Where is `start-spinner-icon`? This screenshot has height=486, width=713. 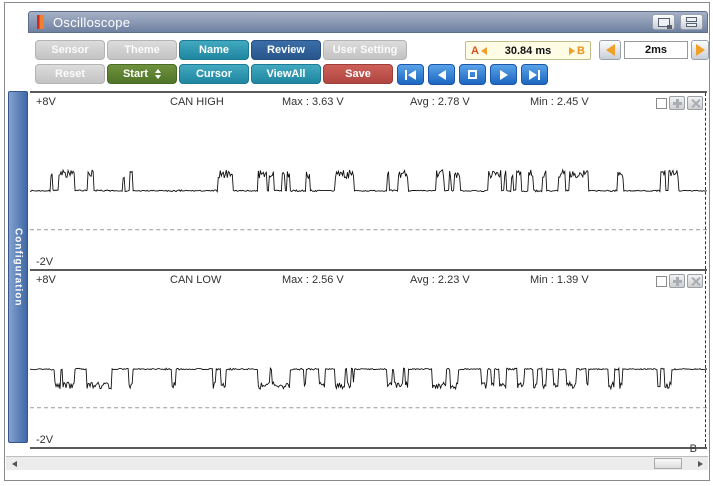
start-spinner-icon is located at coordinates (158, 74).